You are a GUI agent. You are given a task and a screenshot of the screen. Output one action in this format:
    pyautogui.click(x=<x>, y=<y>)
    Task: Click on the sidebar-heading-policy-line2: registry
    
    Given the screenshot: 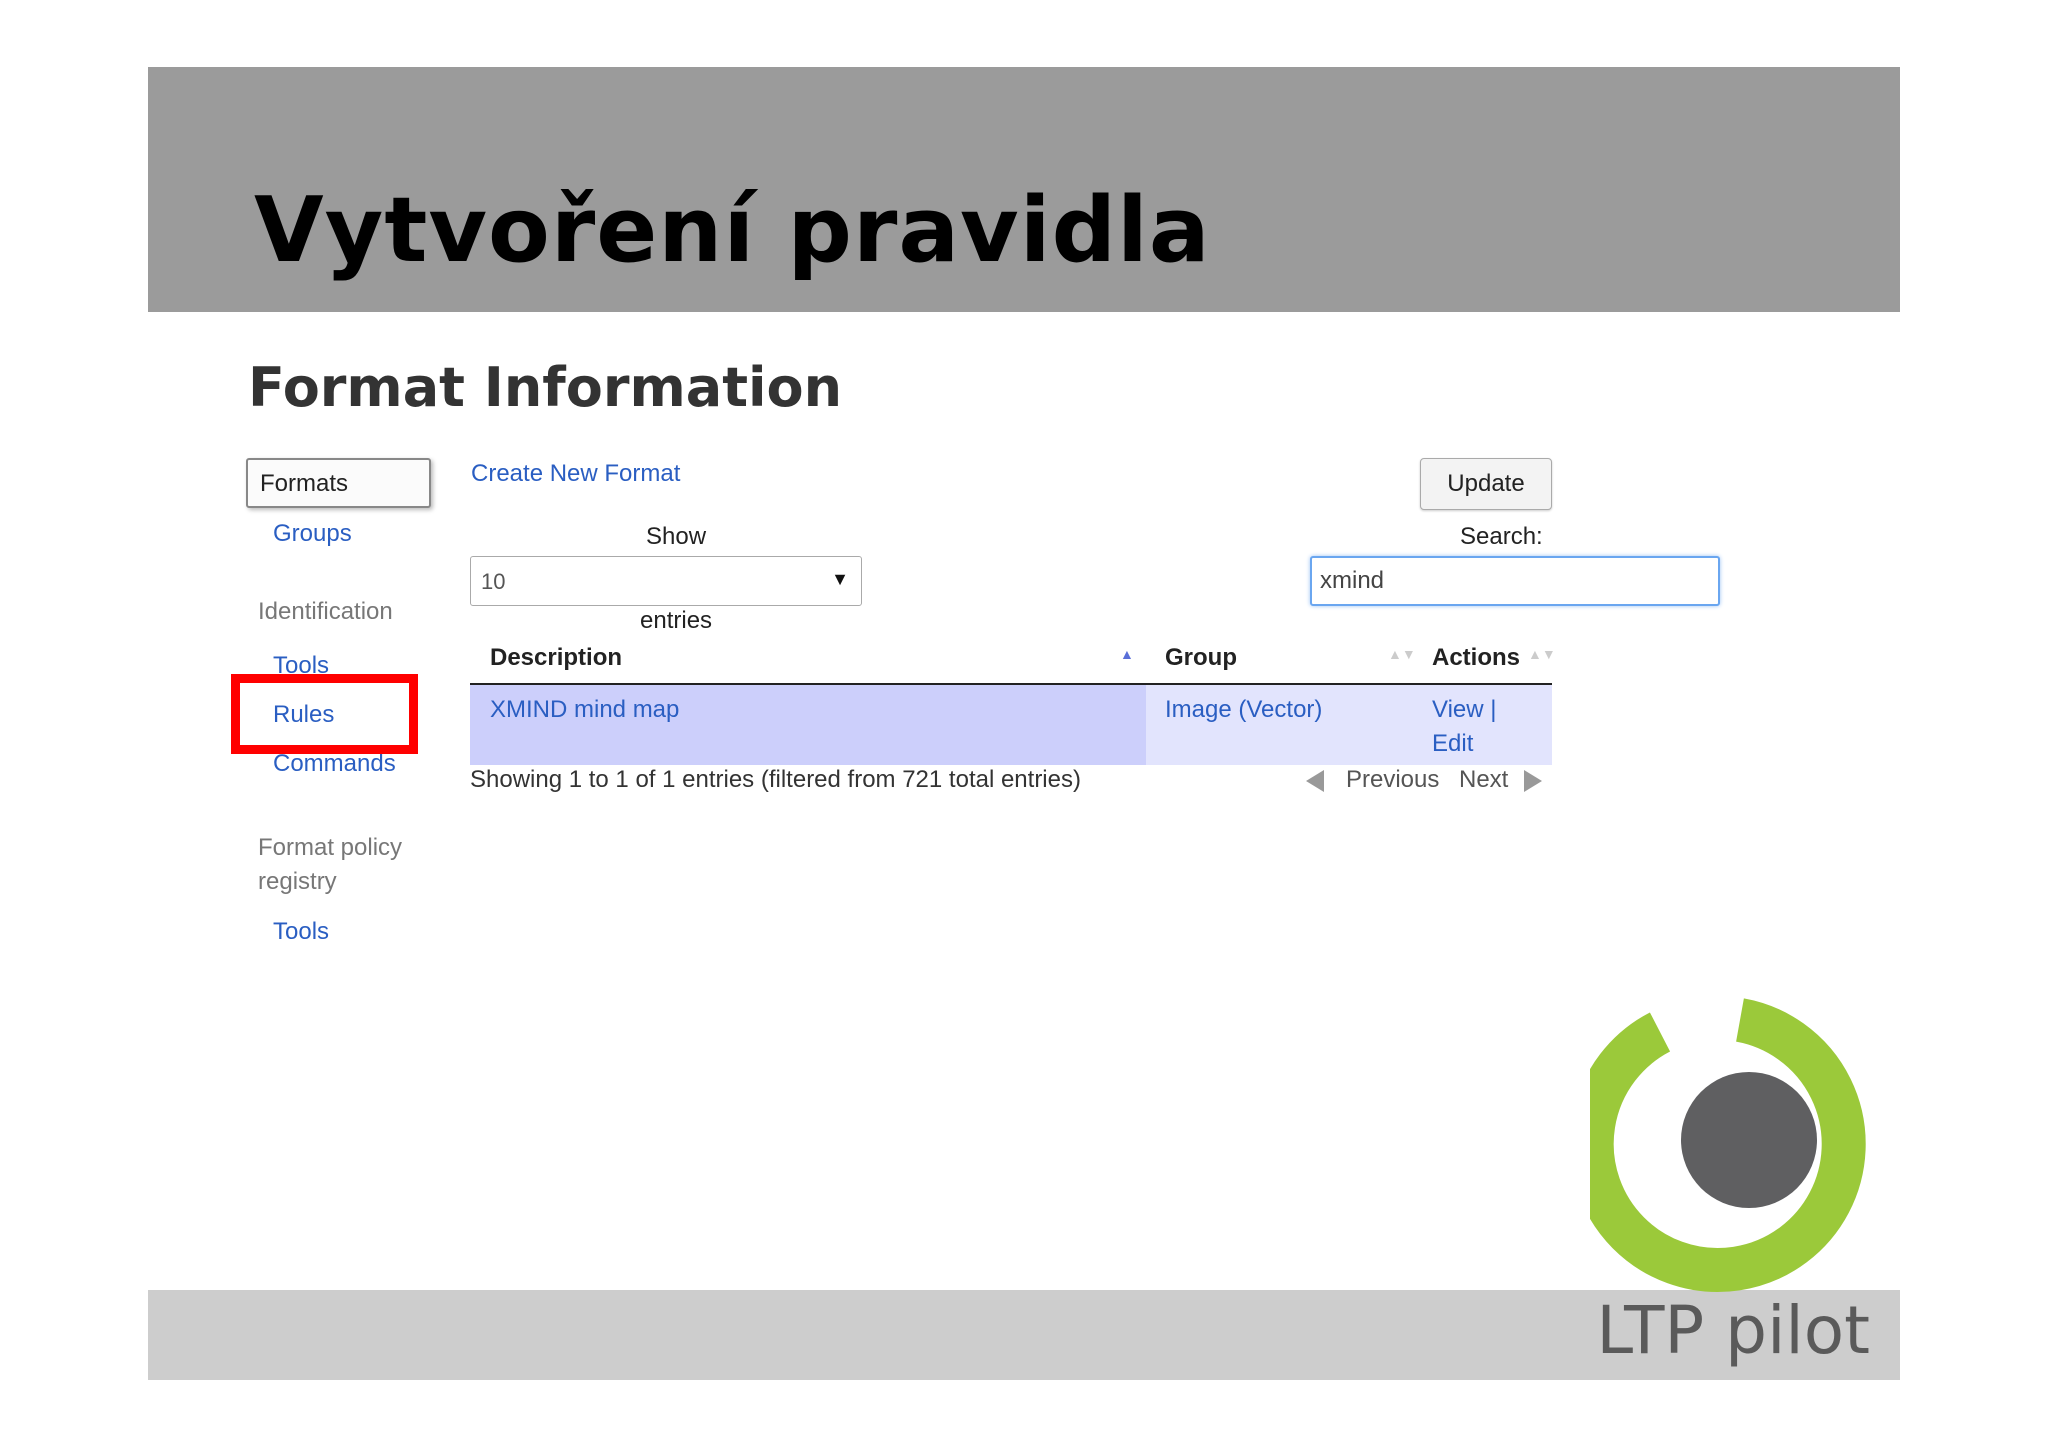 What is the action you would take?
    pyautogui.click(x=297, y=881)
    